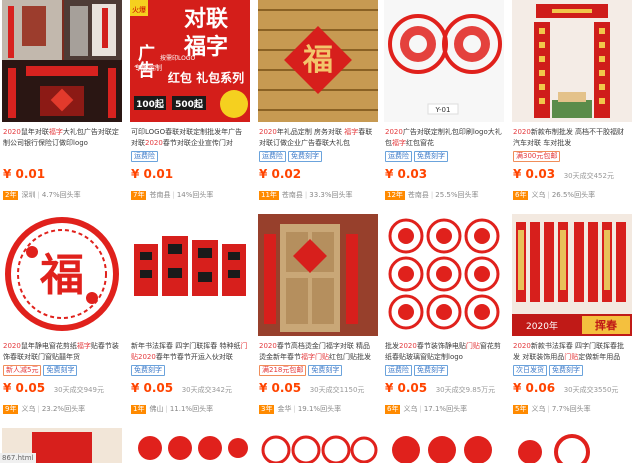 The image size is (640, 463). What do you see at coordinates (172, 195) in the screenshot?
I see `shop-info: 7年 苍南县 | 14%回头率` at bounding box center [172, 195].